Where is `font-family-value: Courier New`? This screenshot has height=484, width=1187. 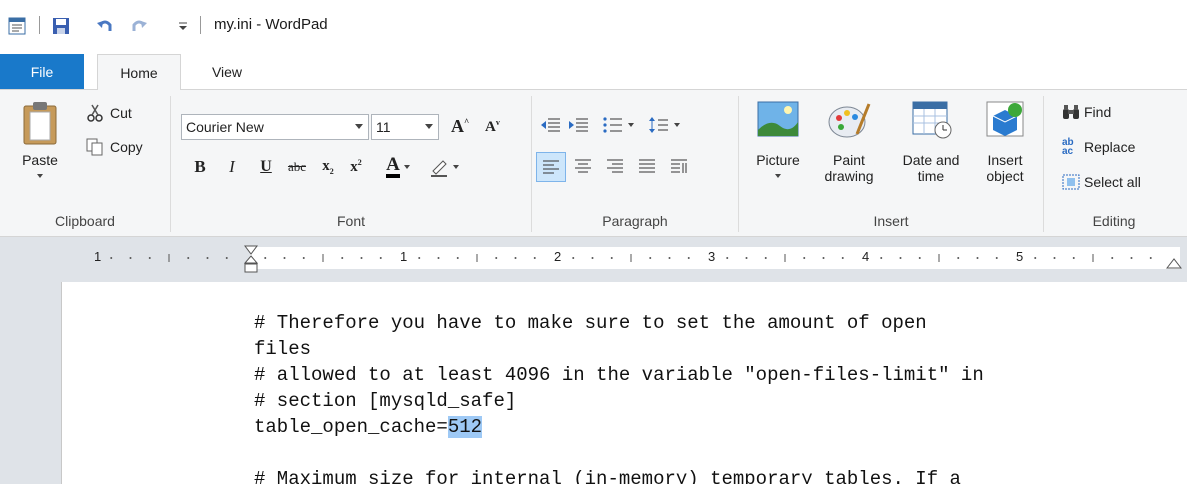 font-family-value: Courier New is located at coordinates (225, 127).